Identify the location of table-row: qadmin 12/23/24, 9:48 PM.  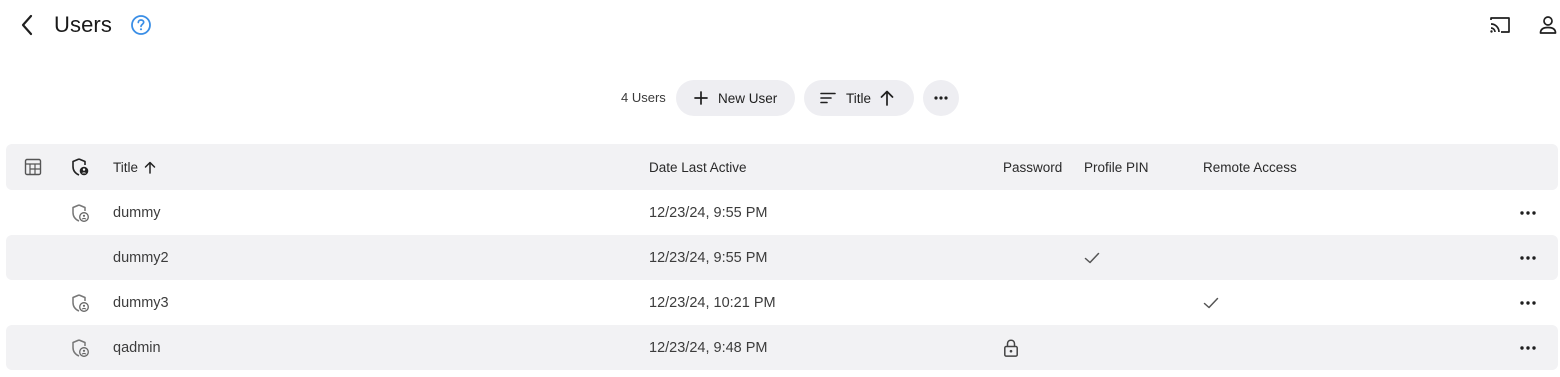
(782, 347).